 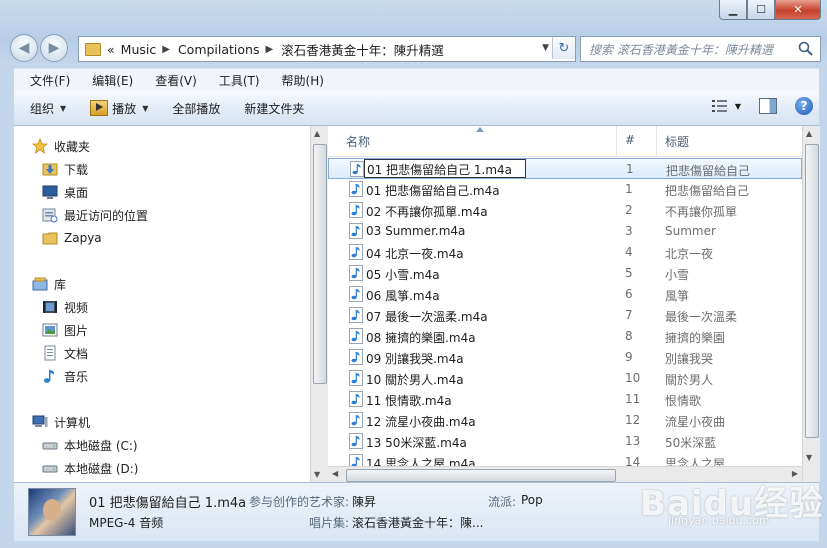 What do you see at coordinates (798, 10) in the screenshot?
I see `close-button: ✕` at bounding box center [798, 10].